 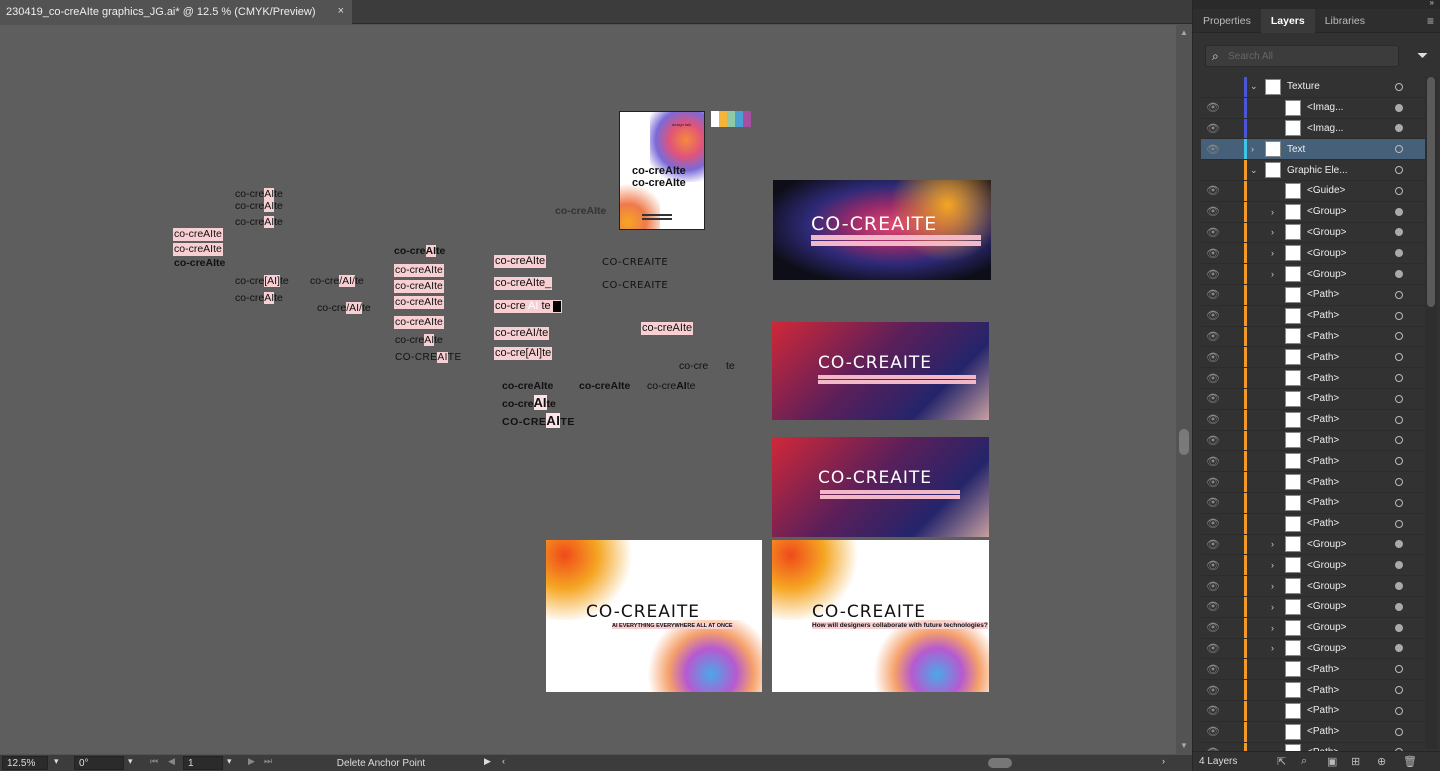 I want to click on banner-dark-2: CO-CREAITE, so click(x=880, y=371).